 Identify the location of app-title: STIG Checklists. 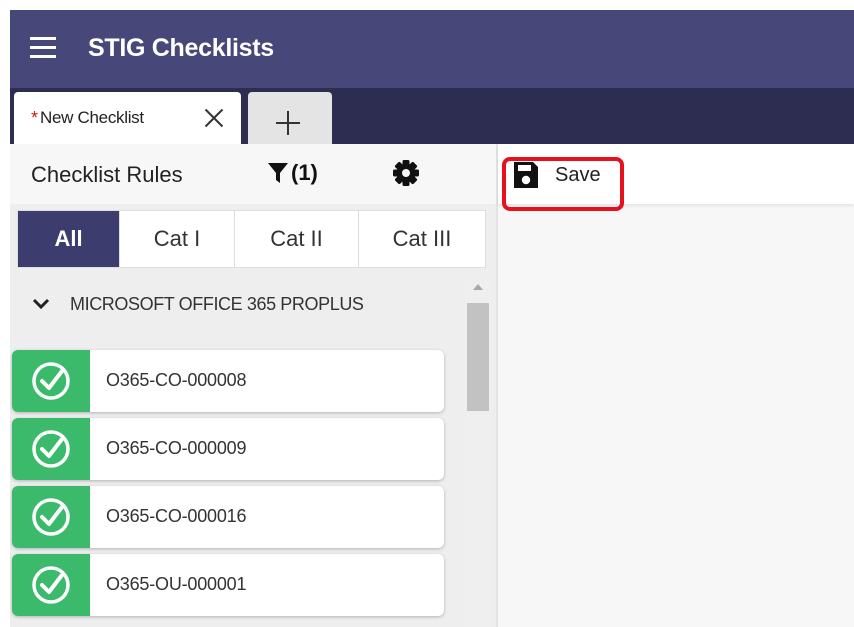
(181, 48).